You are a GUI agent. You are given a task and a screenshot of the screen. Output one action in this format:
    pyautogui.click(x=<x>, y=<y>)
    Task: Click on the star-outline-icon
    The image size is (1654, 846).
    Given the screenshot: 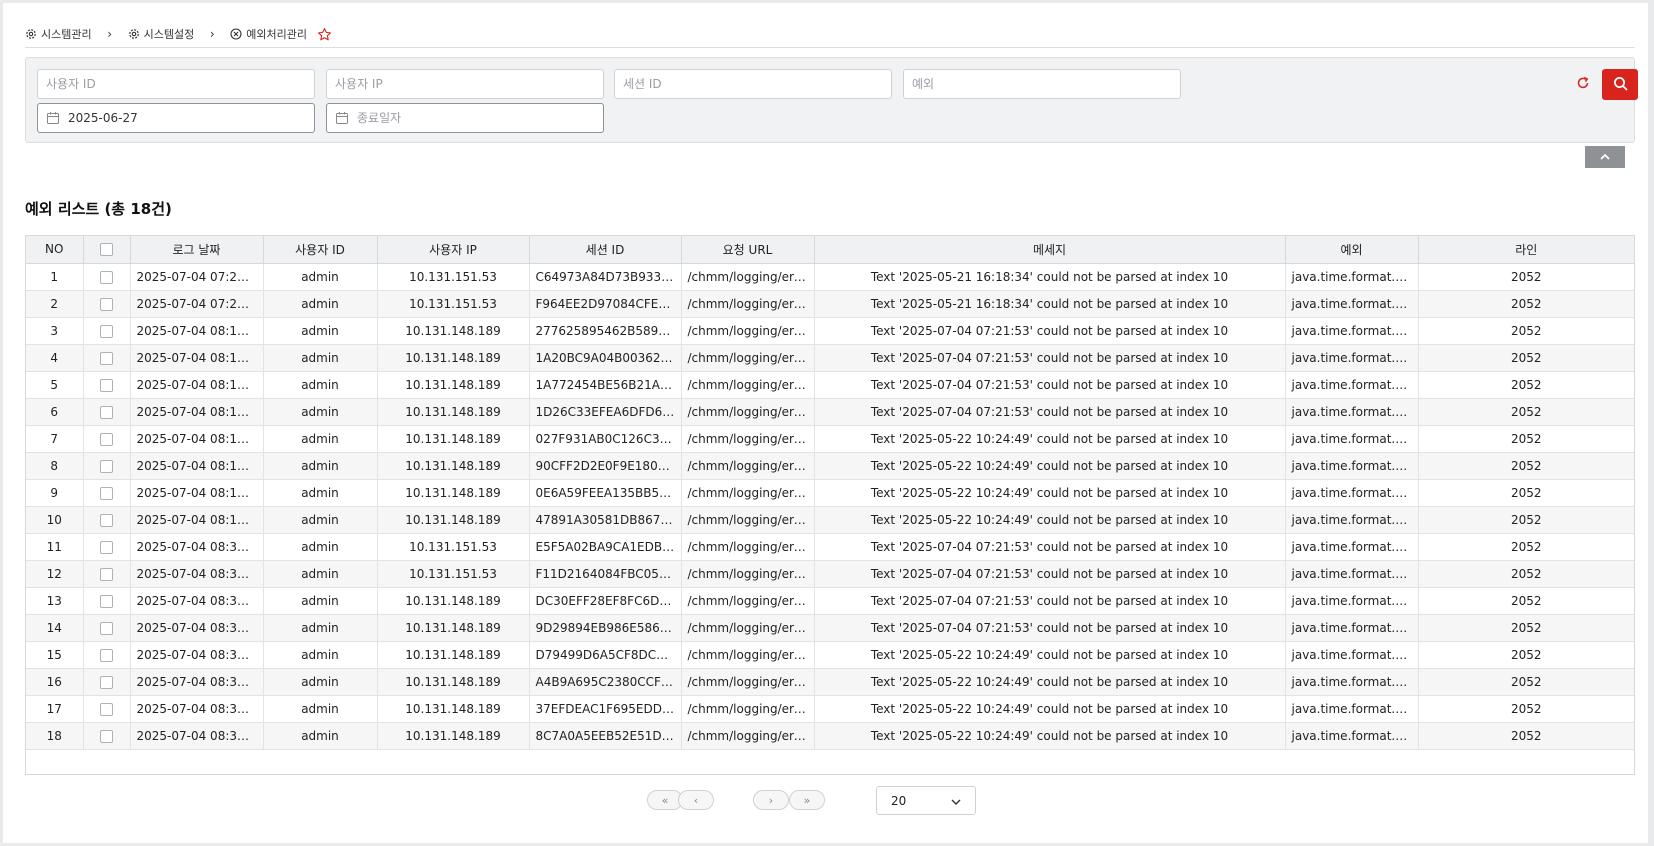 What is the action you would take?
    pyautogui.click(x=324, y=34)
    